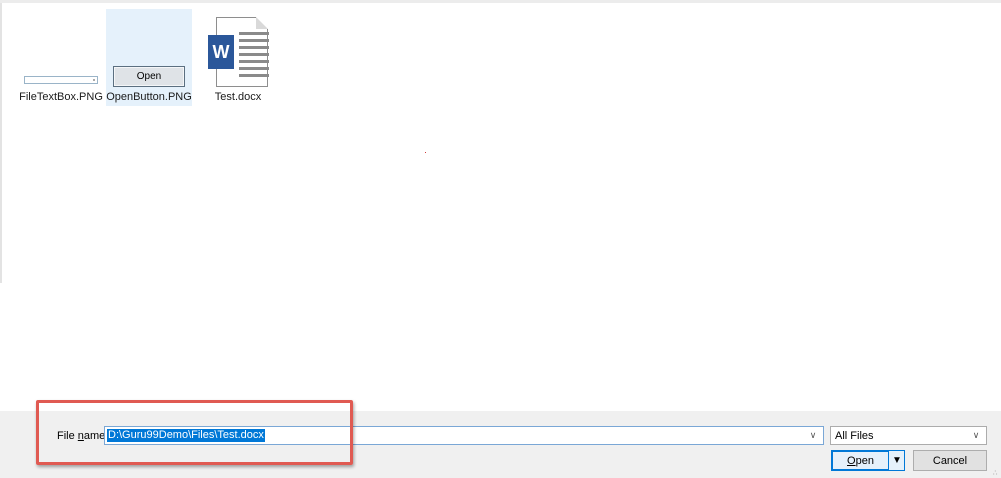 This screenshot has width=1001, height=478. I want to click on file-thumbnail: W, so click(238, 51).